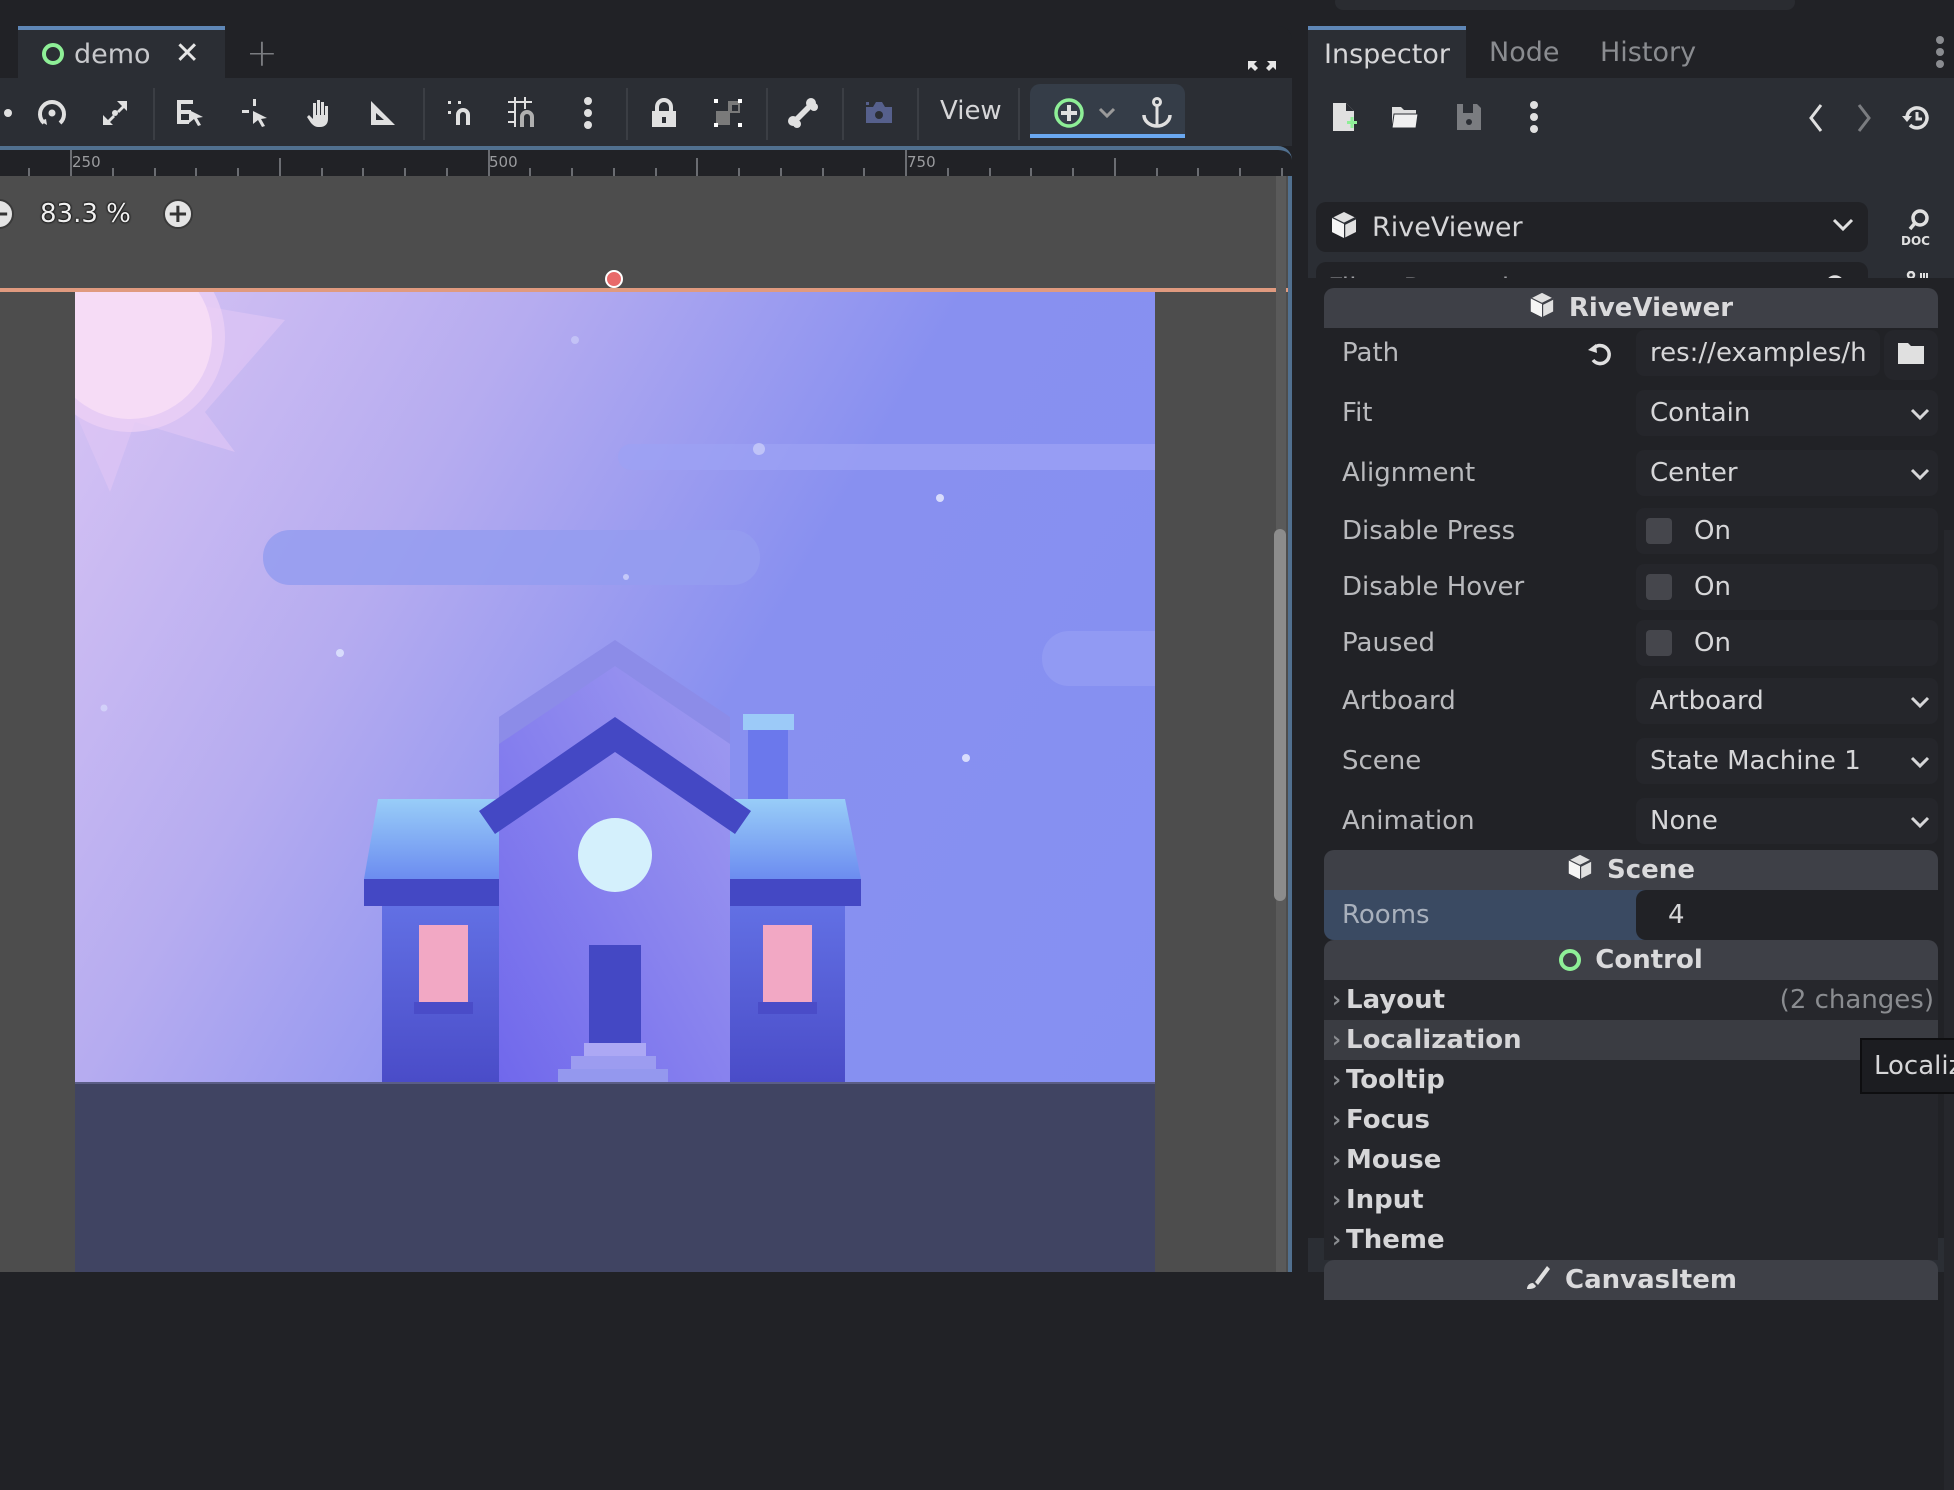 The height and width of the screenshot is (1490, 1954). Describe the element at coordinates (1787, 473) in the screenshot. I see `alignment-dropdown: Center` at that location.